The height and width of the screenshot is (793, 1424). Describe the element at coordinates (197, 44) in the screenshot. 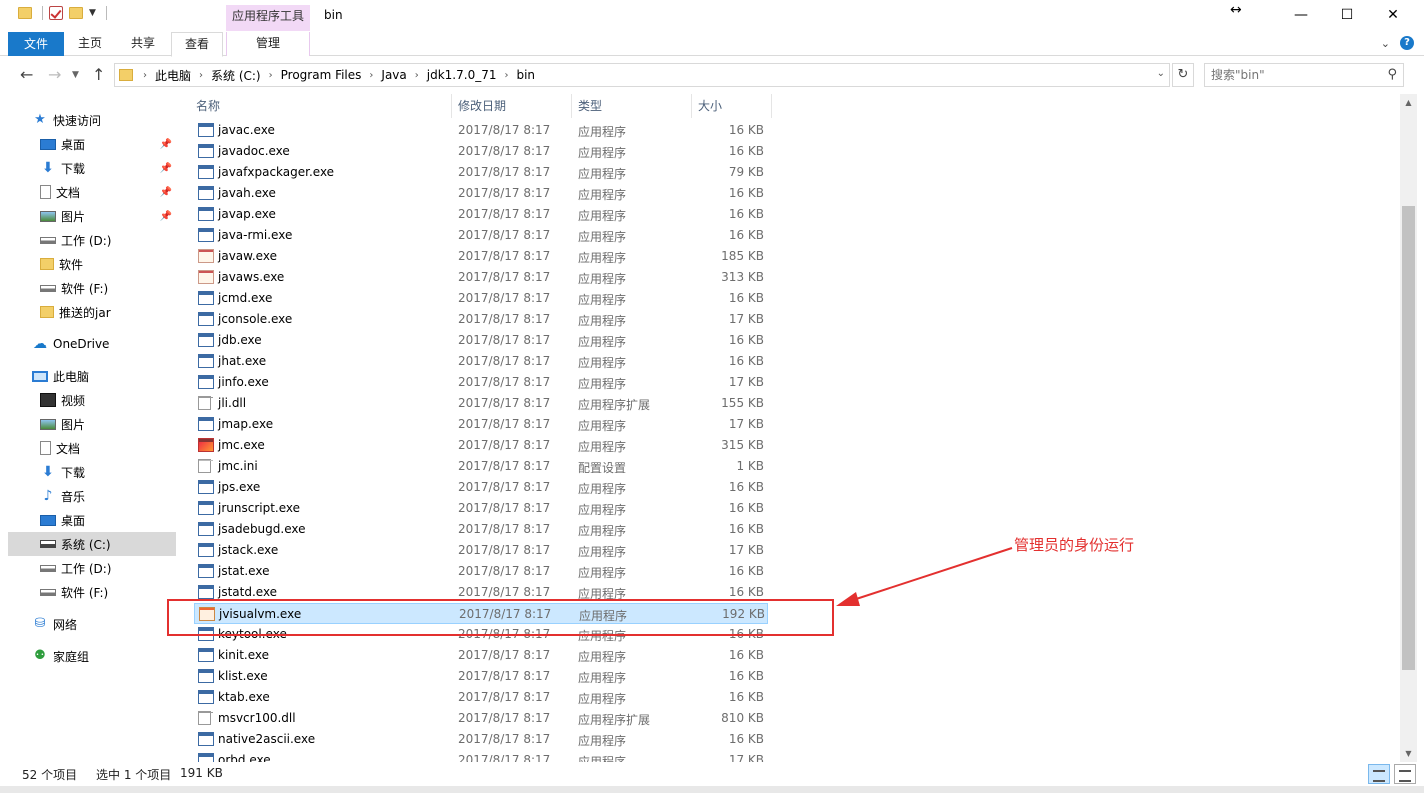

I see `tab-view: 查看` at that location.